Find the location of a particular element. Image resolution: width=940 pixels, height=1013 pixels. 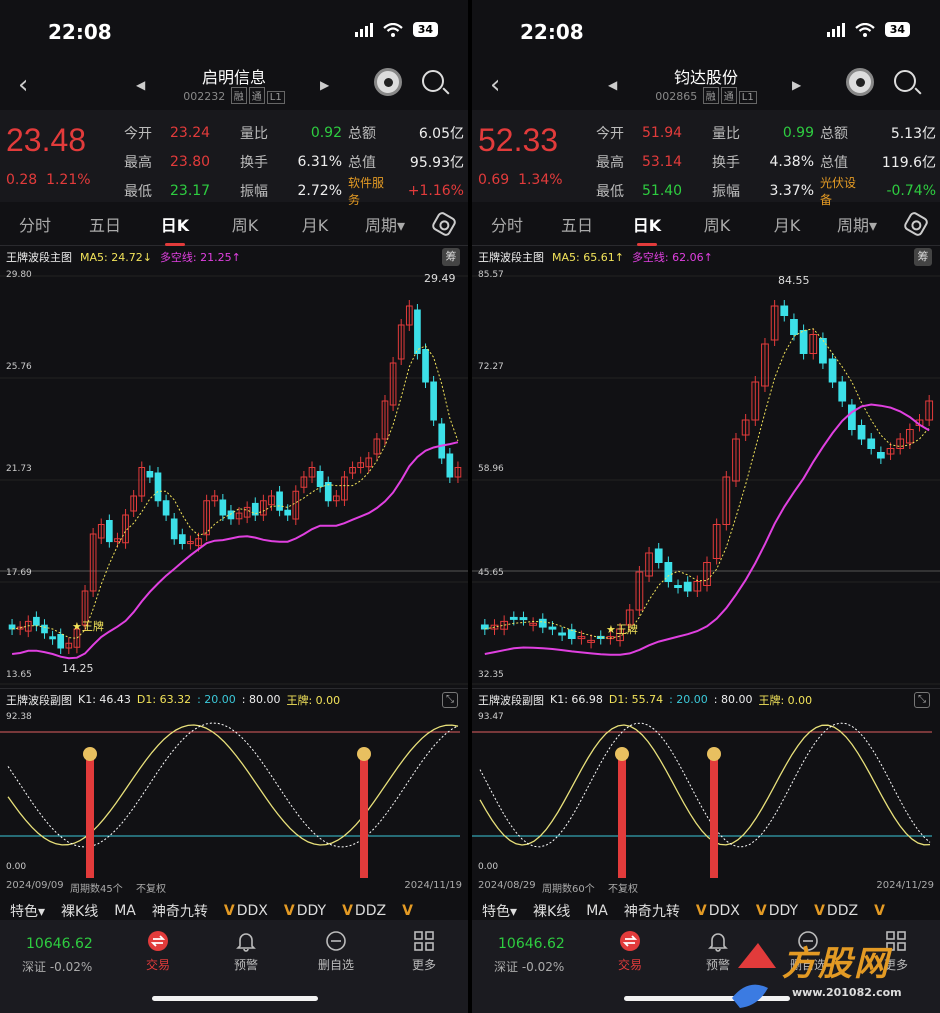

more-button: 更多 is located at coordinates (424, 951).